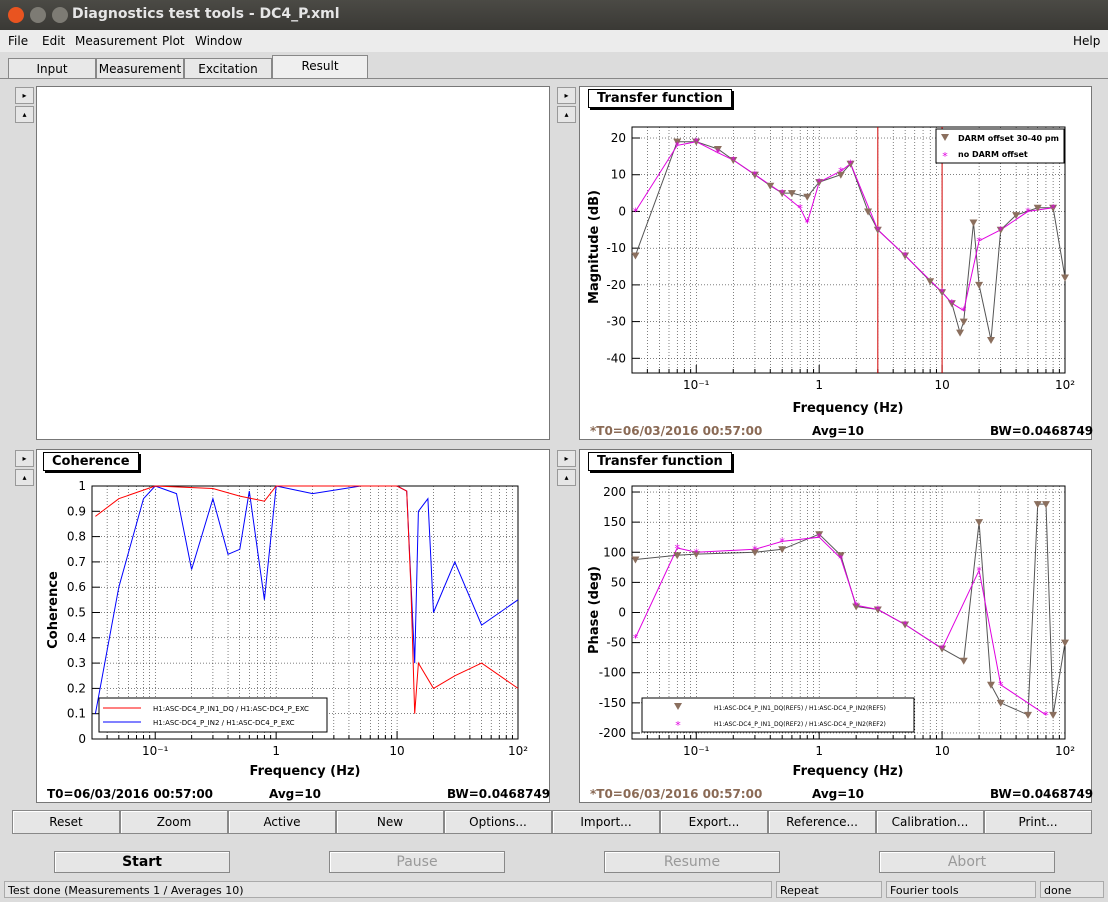 Image resolution: width=1108 pixels, height=902 pixels. I want to click on y-tick-label: -150, so click(612, 703).